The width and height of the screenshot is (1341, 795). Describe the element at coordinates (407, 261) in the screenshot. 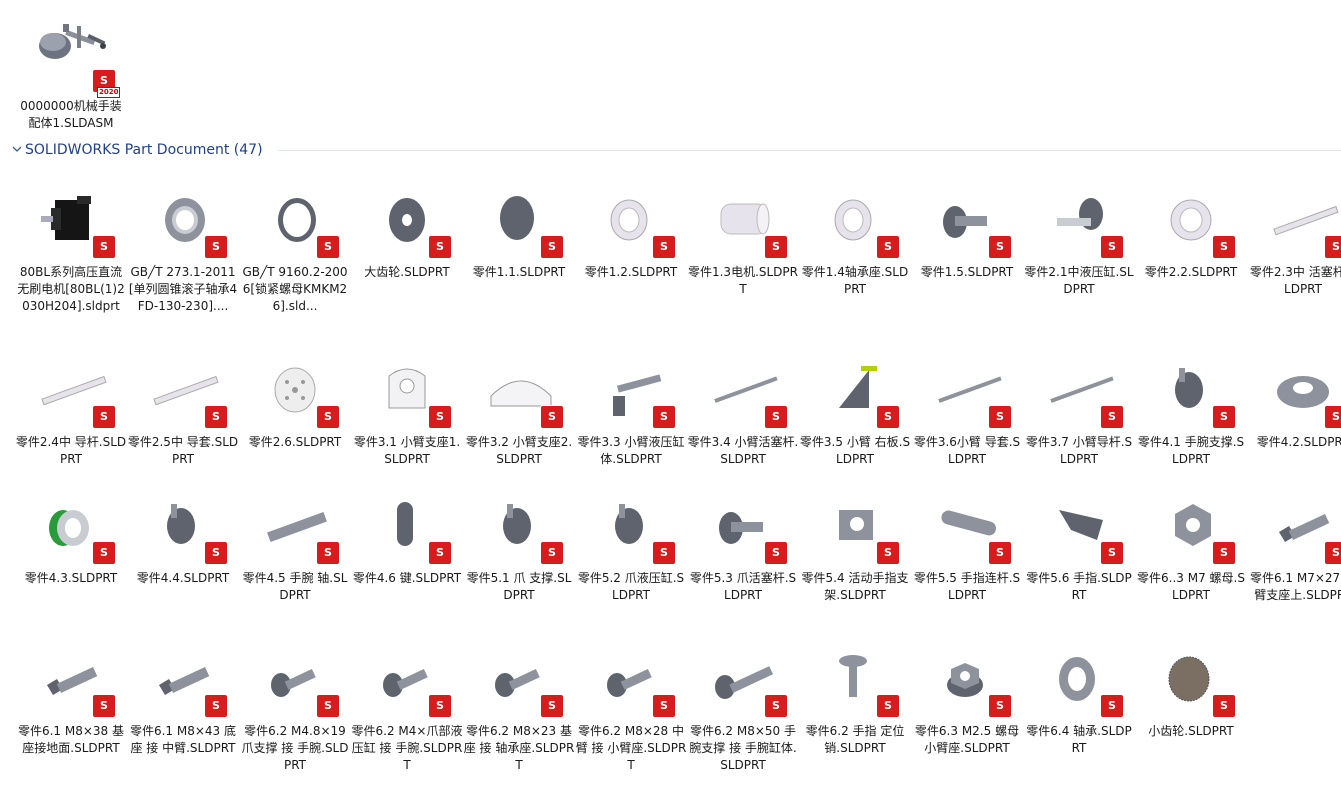

I see `file-item: S W 大齿轮.SLDPRT` at that location.